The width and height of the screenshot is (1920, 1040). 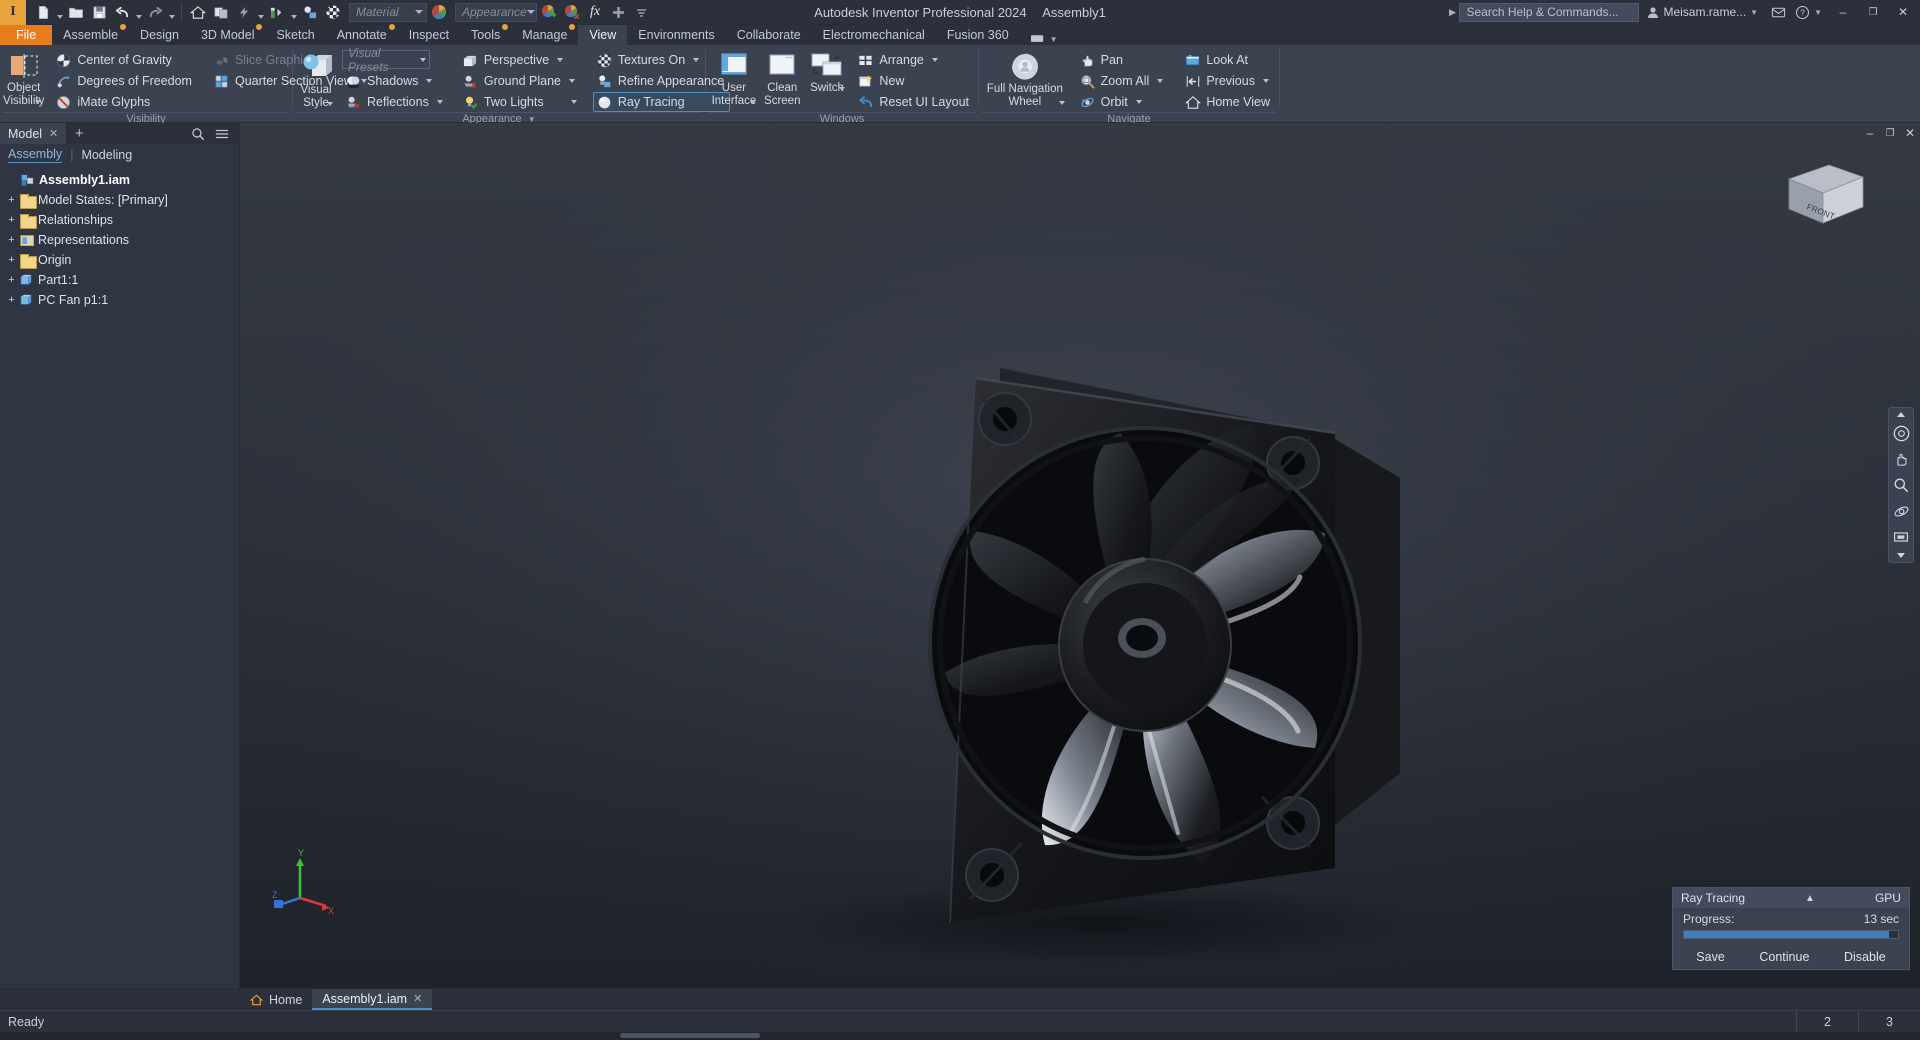 I want to click on browser-tab-model: Model ✕, so click(x=33, y=133).